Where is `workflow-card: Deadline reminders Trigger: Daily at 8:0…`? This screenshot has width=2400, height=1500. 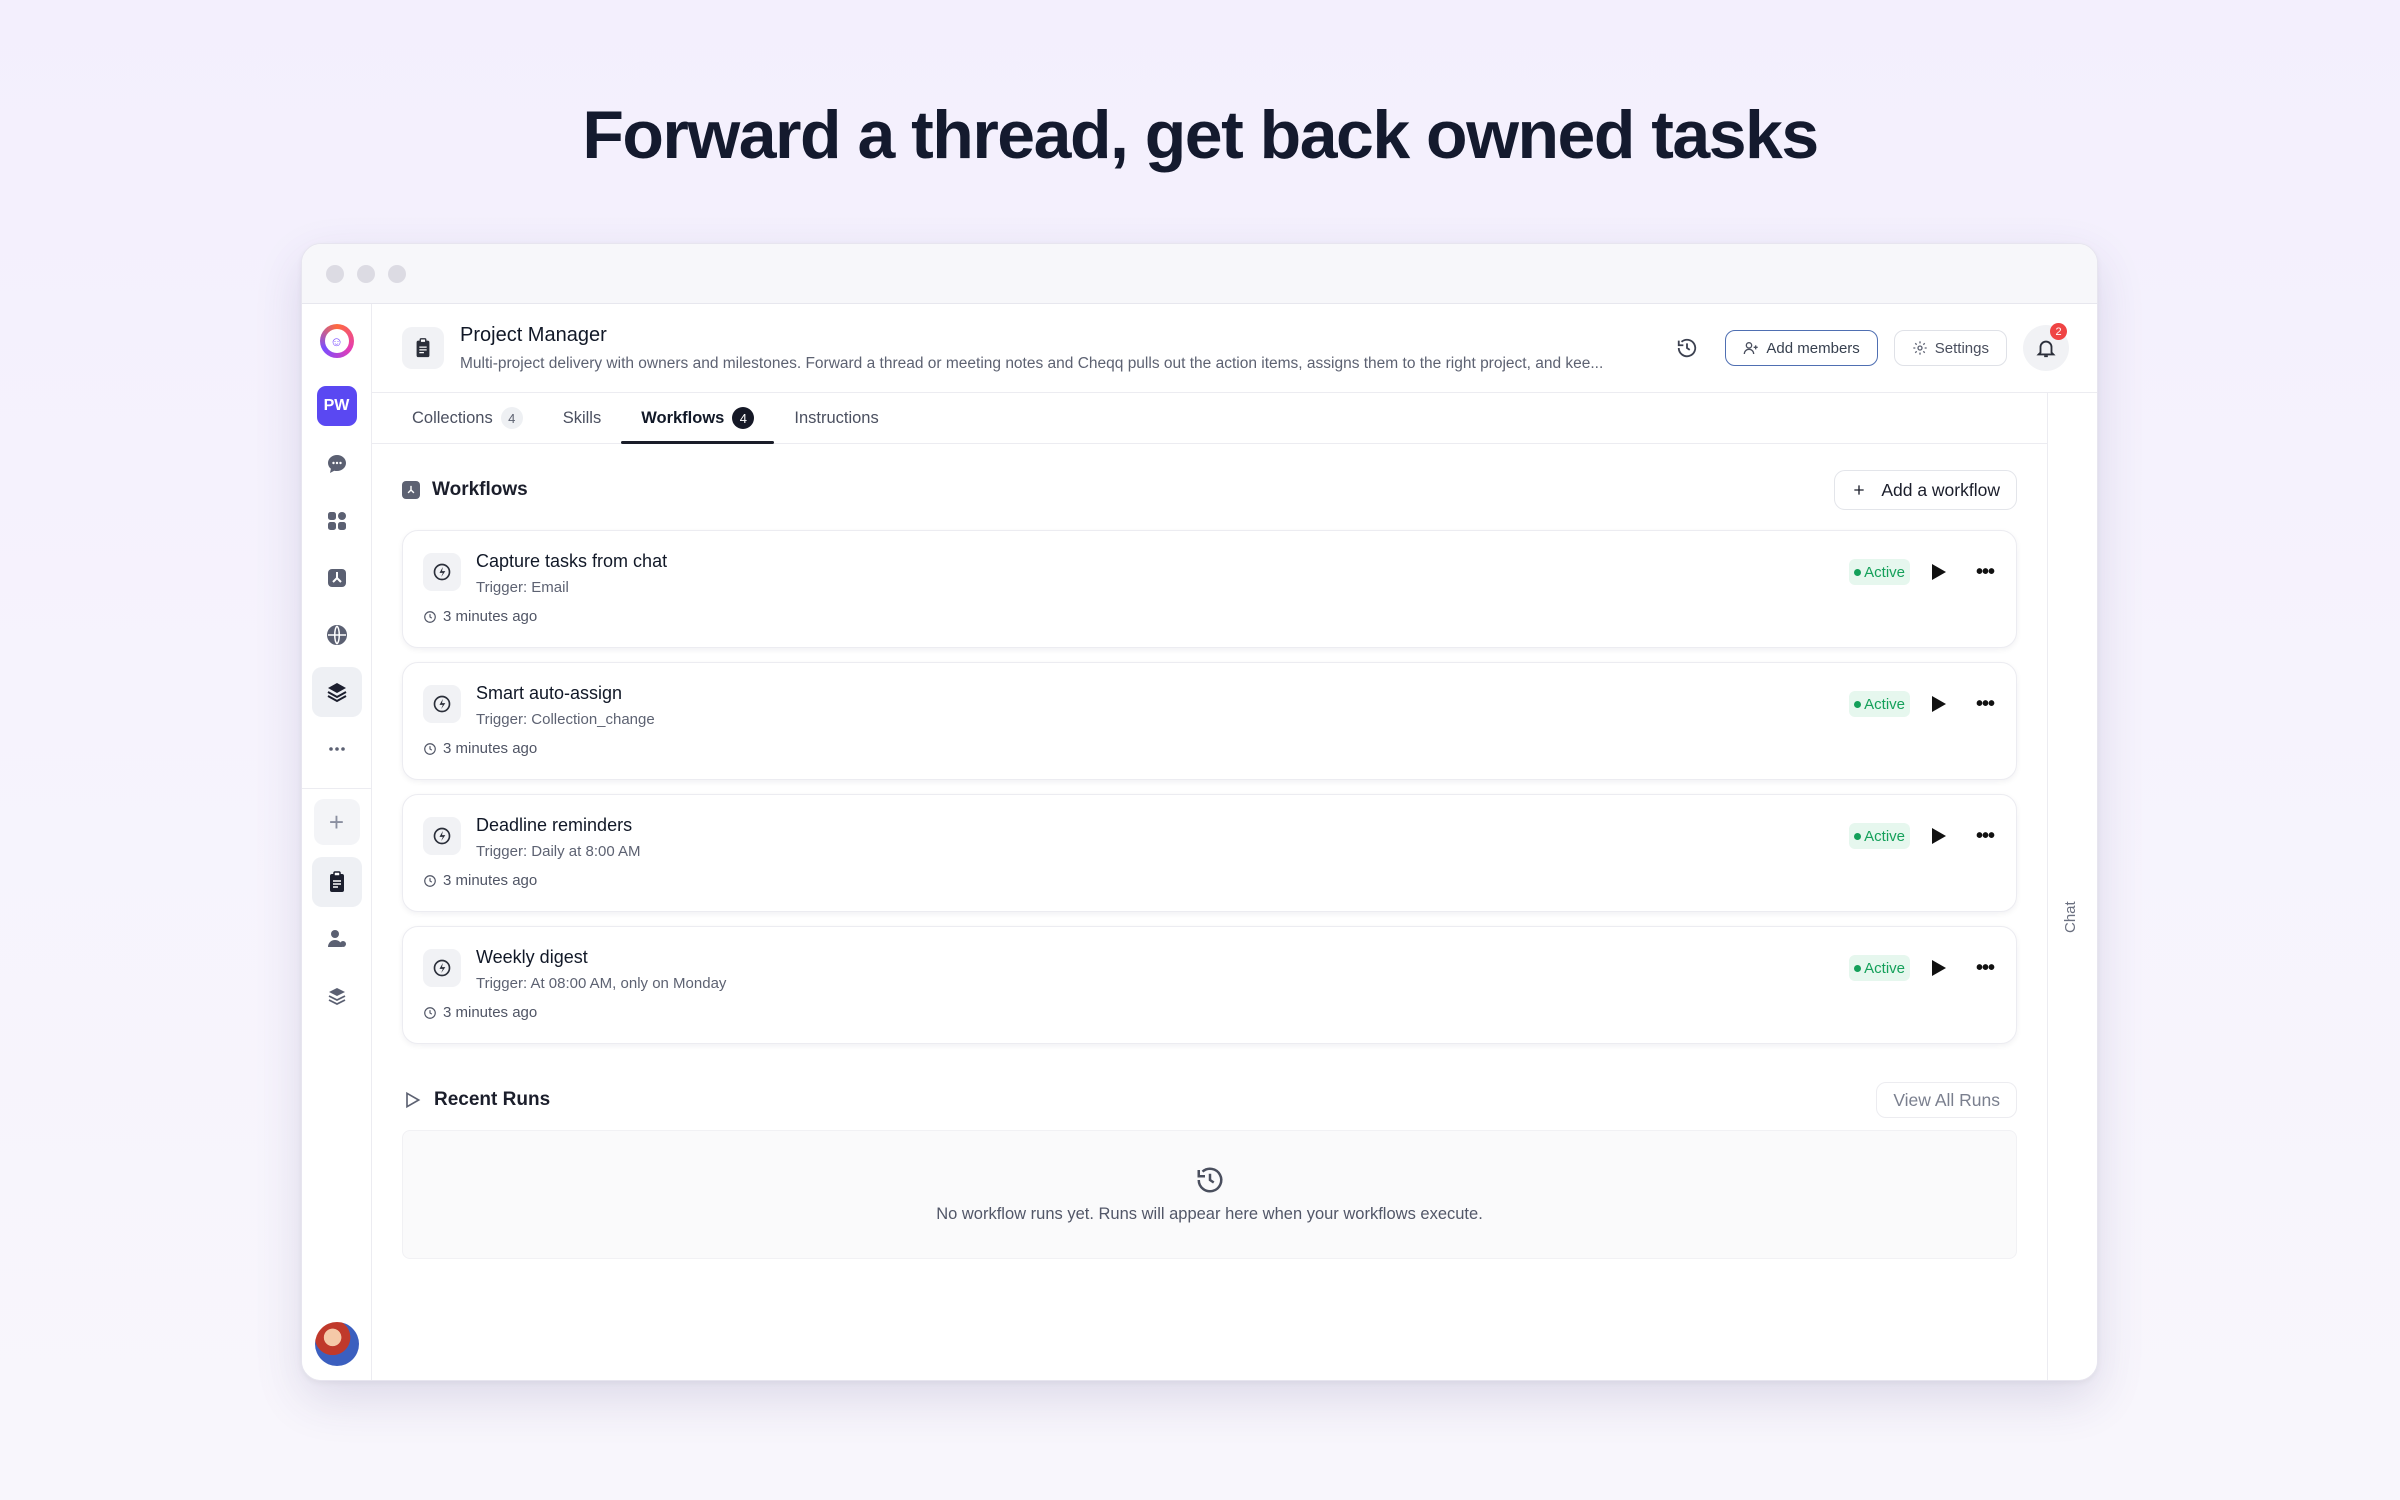
workflow-card: Deadline reminders Trigger: Daily at 8:0… is located at coordinates (1209, 853).